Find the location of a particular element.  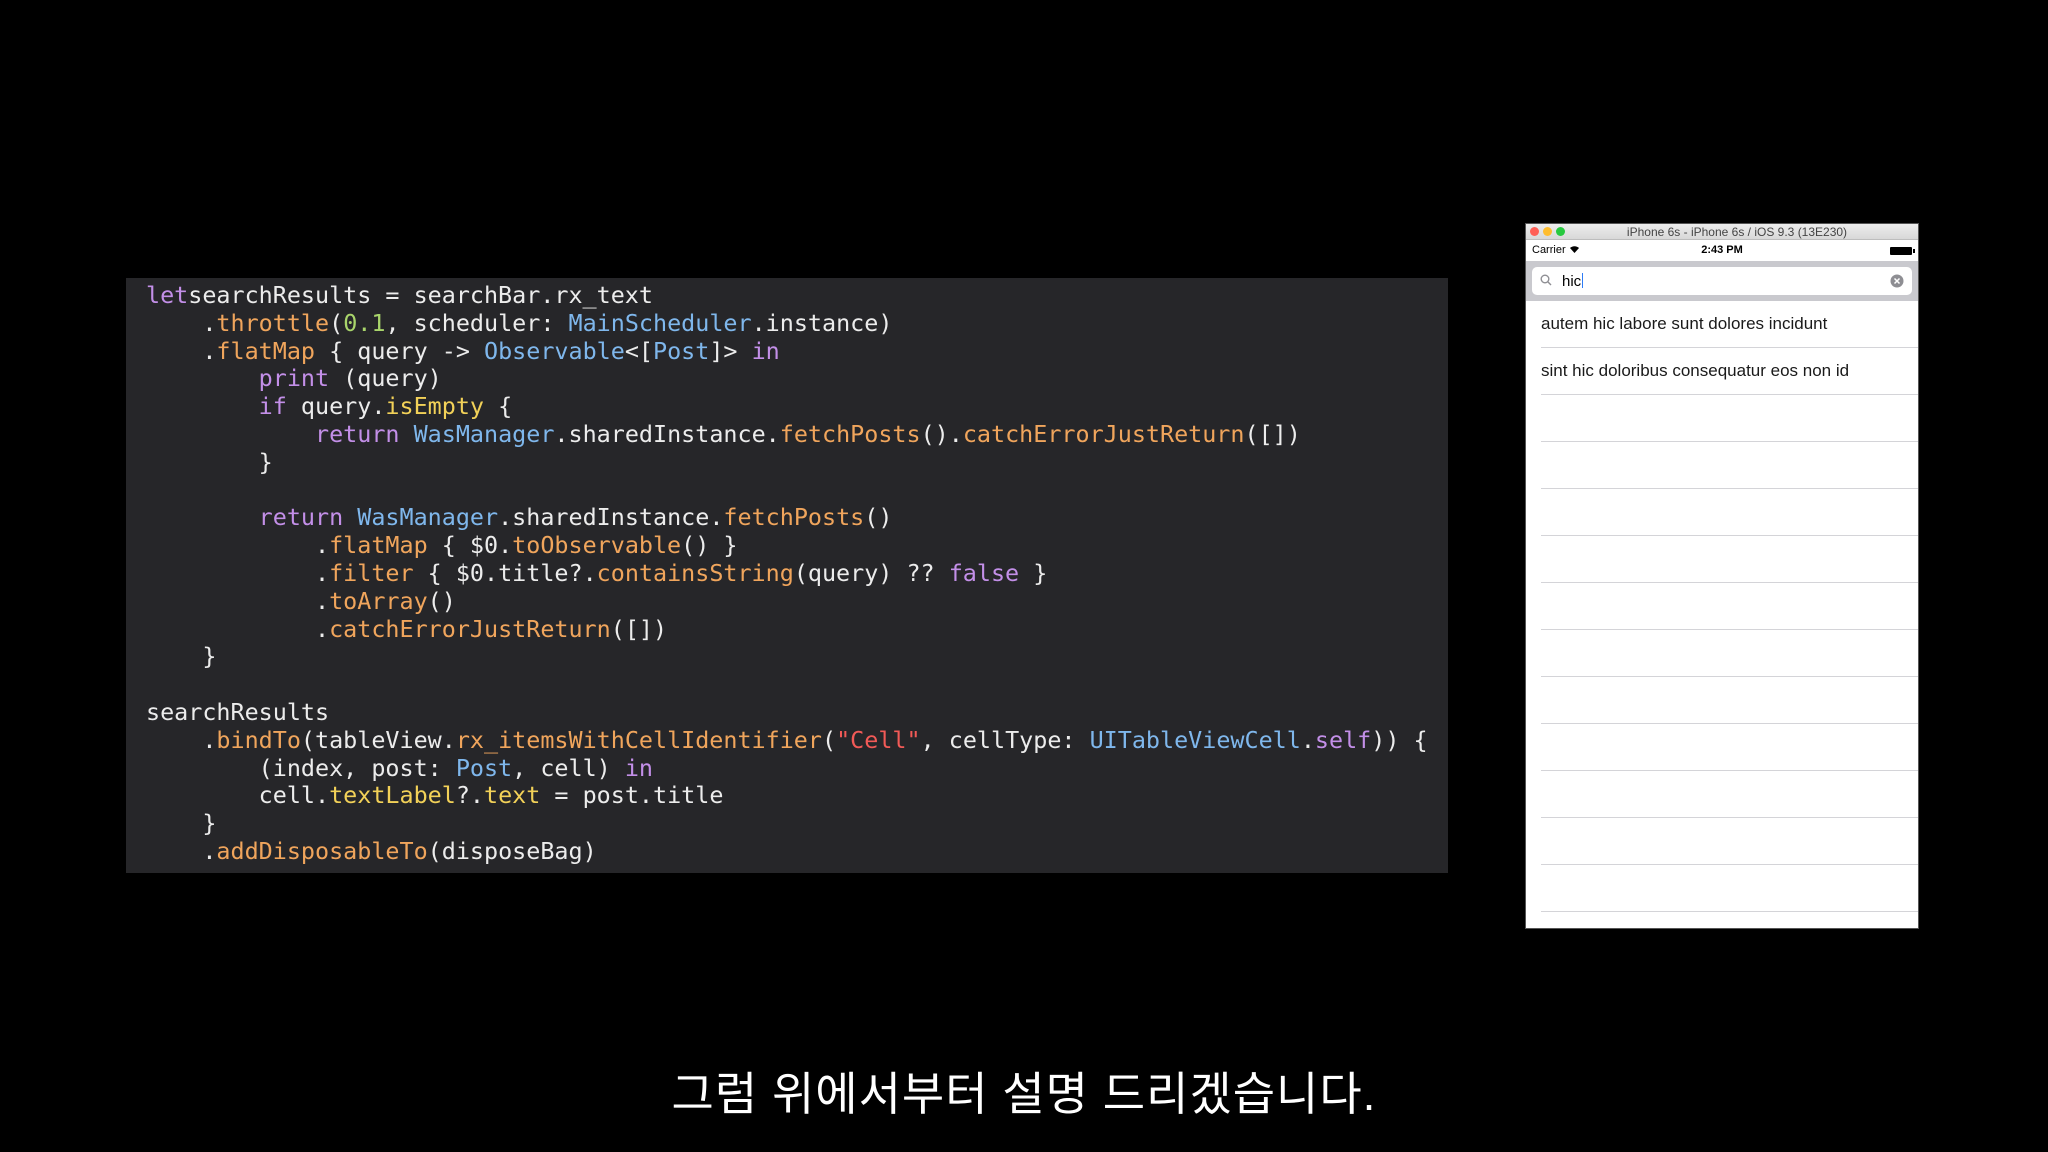

code-token: )) { is located at coordinates (1399, 739).